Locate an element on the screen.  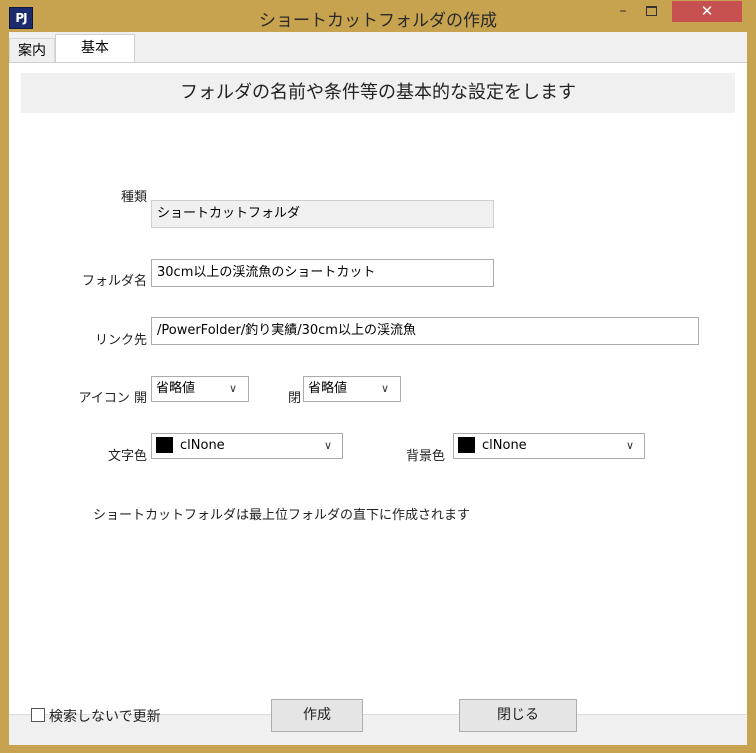
title-bar: PJ ショートカットフォルダの作成 – ✕ is located at coordinates (378, 16).